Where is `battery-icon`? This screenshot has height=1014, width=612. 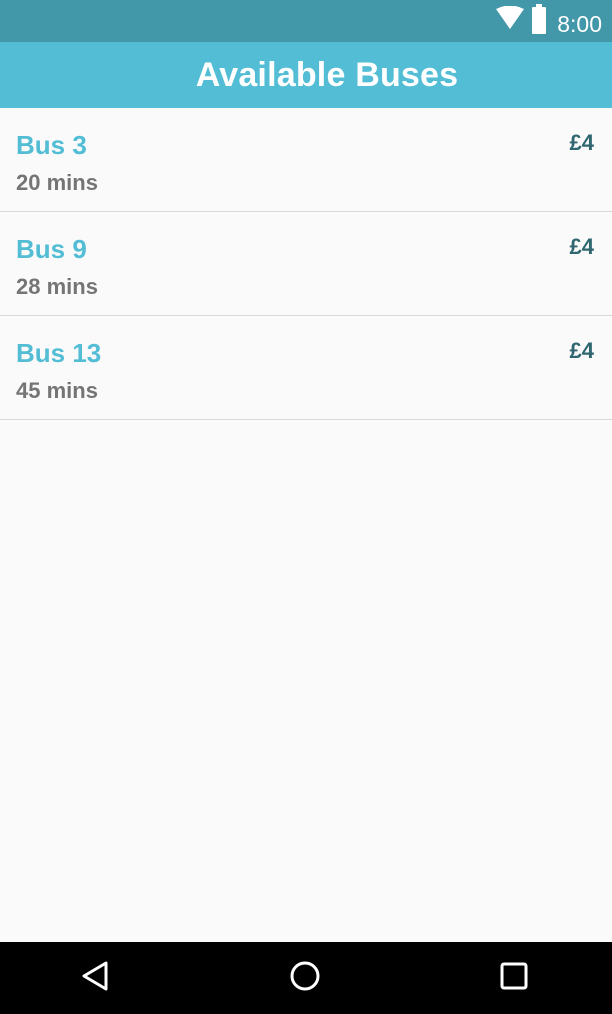 battery-icon is located at coordinates (539, 21).